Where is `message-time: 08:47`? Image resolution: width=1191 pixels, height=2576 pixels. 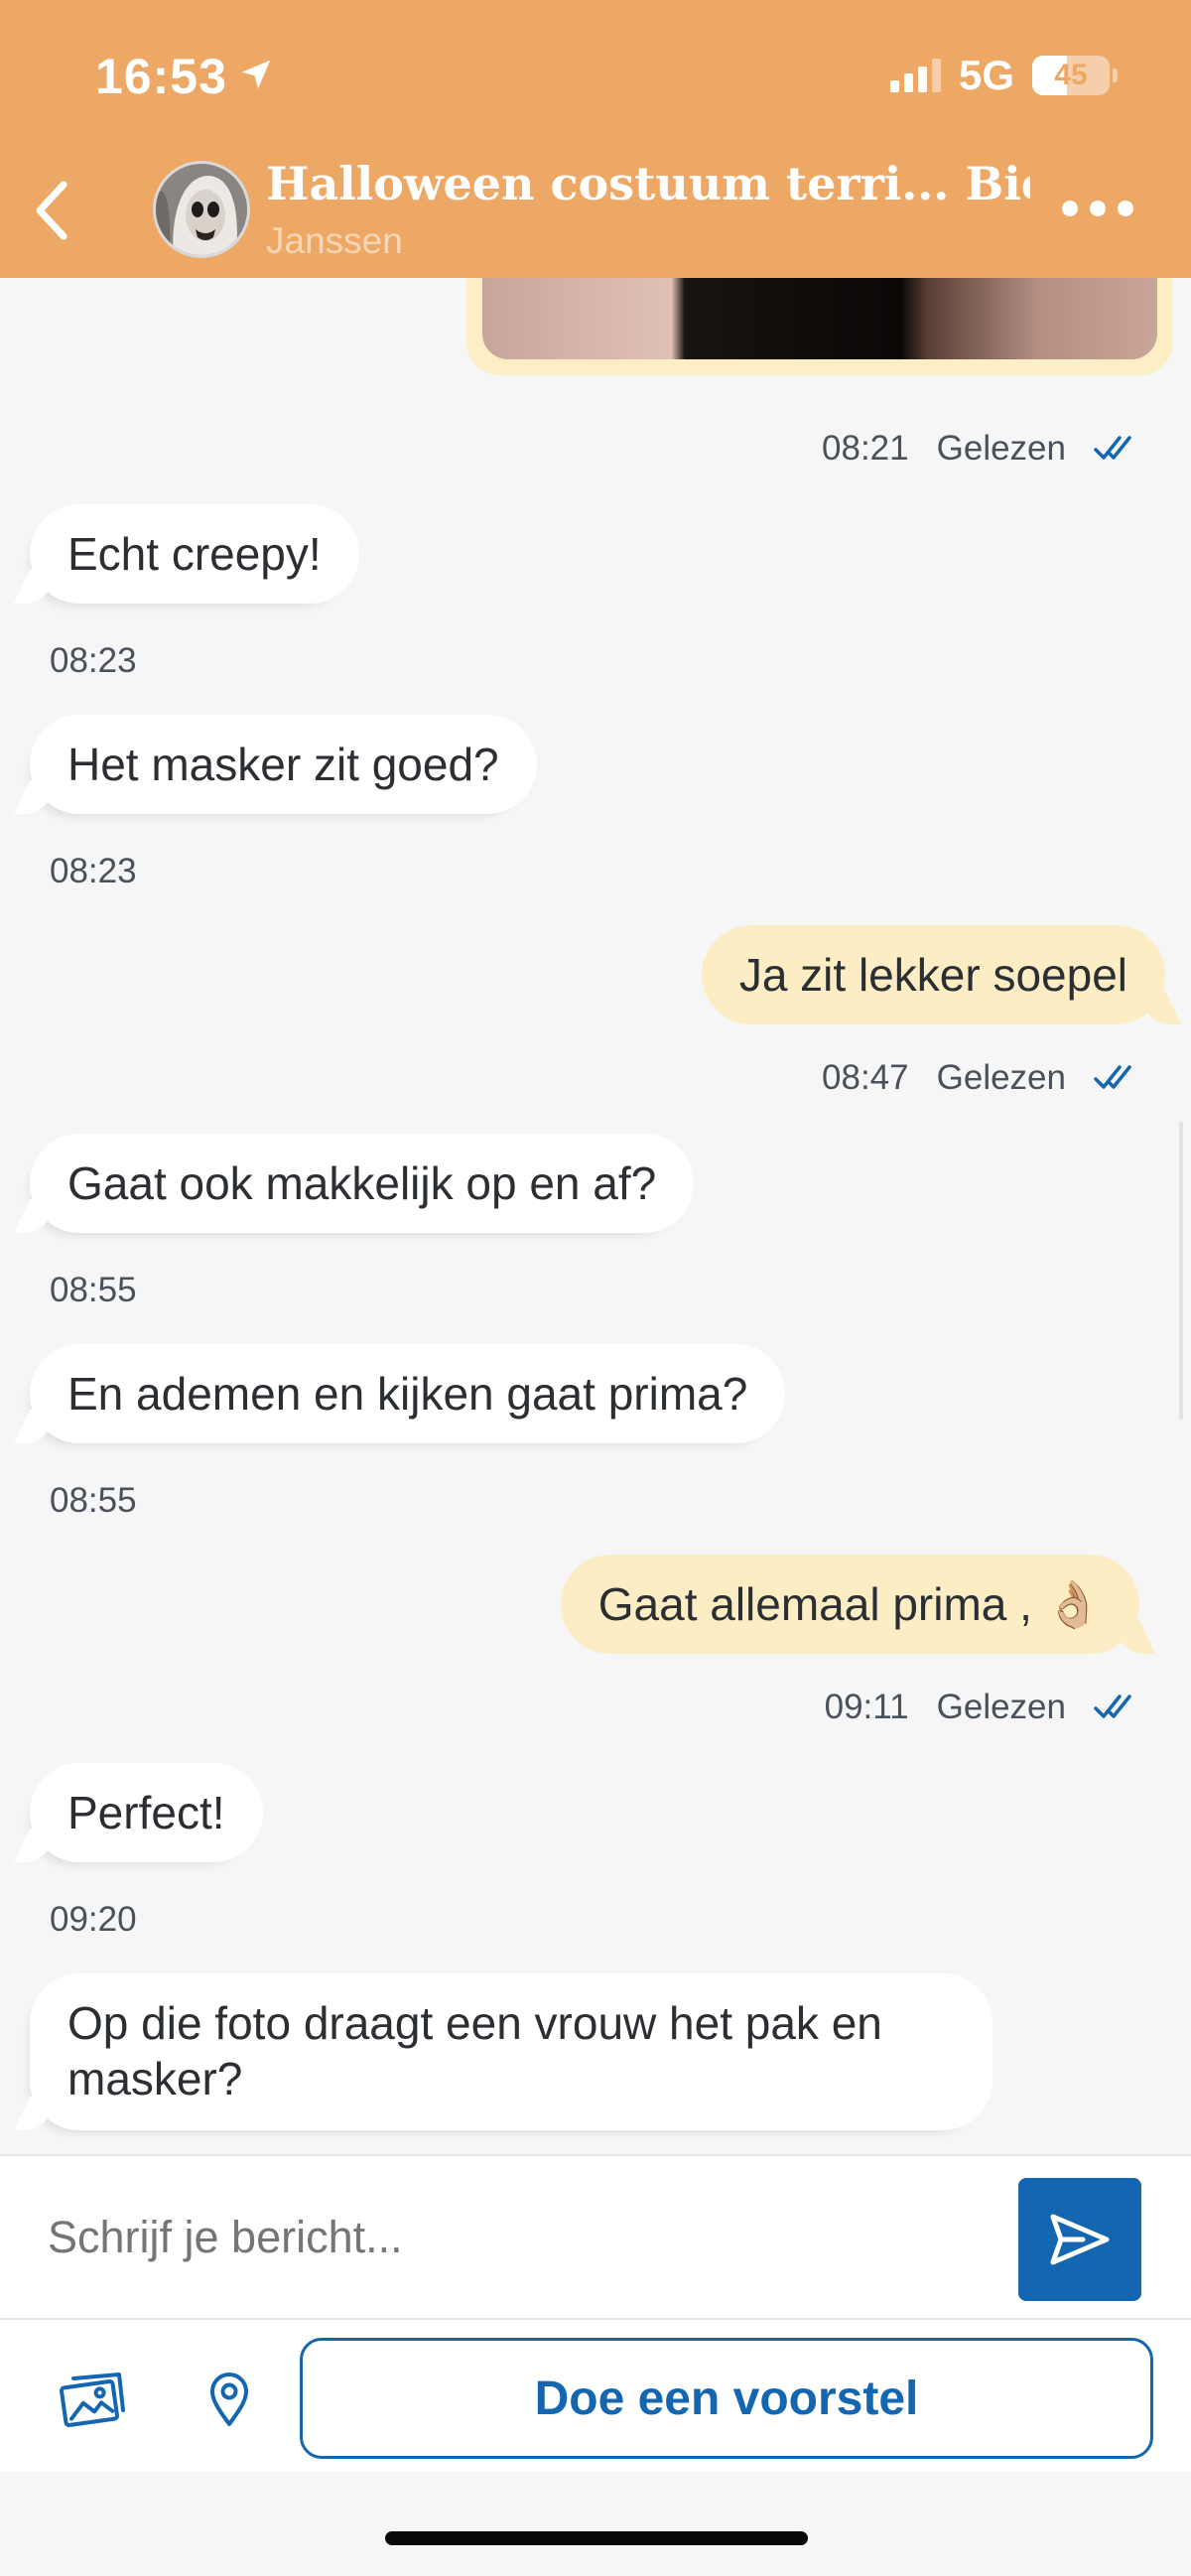 message-time: 08:47 is located at coordinates (865, 1077).